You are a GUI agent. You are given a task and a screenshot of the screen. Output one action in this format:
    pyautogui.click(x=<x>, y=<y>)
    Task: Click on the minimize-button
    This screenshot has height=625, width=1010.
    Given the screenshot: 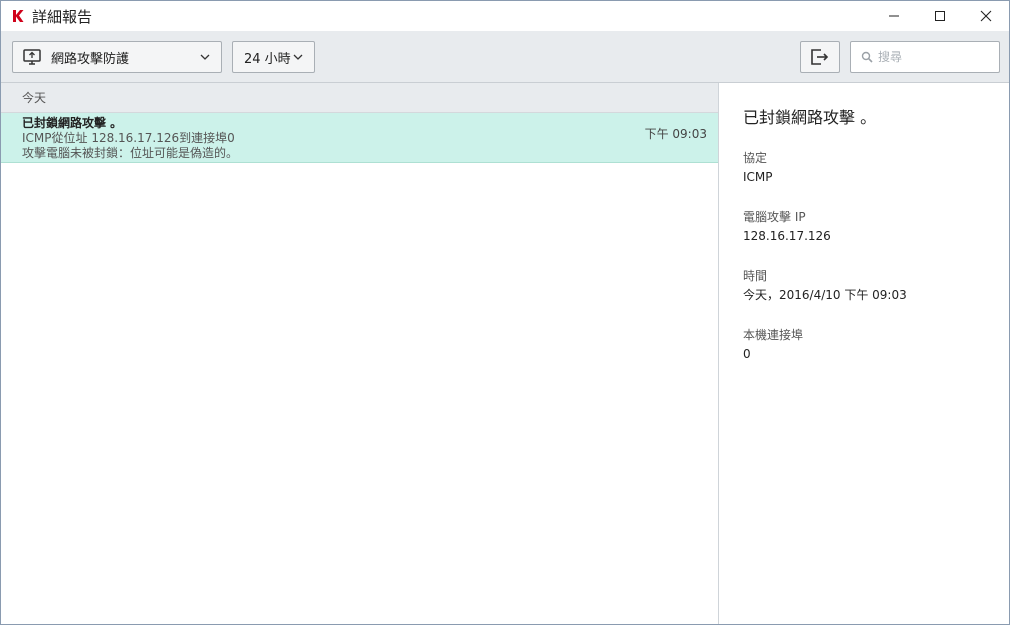 What is the action you would take?
    pyautogui.click(x=894, y=16)
    